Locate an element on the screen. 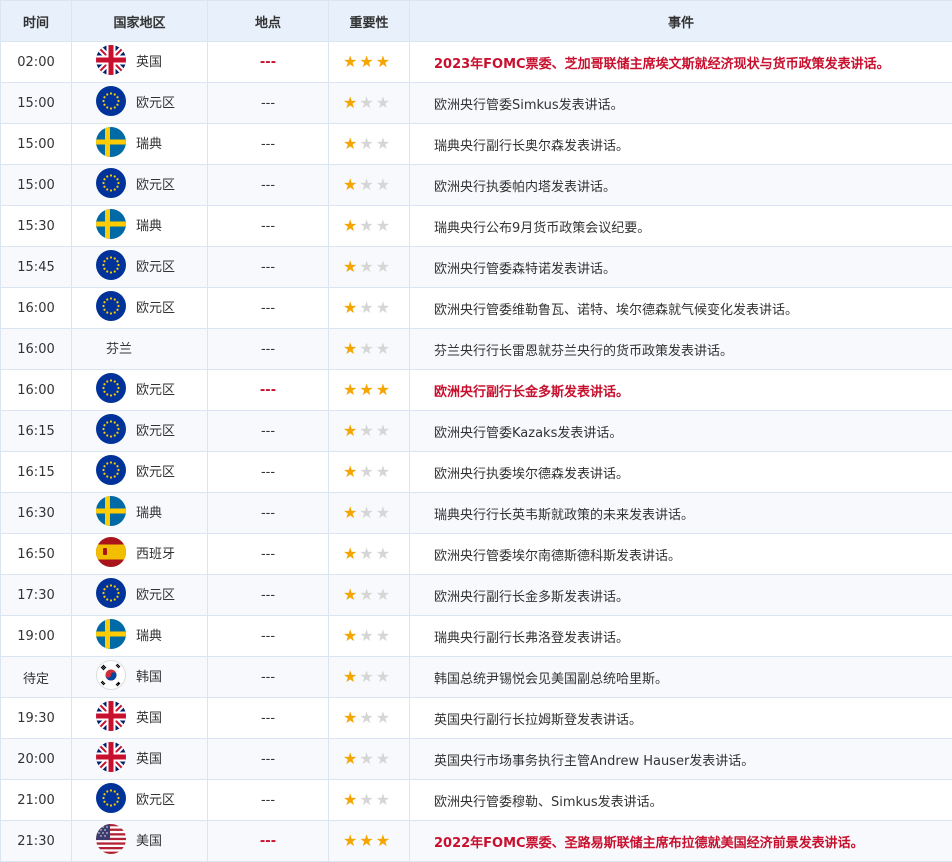 The height and width of the screenshot is (862, 952). event-cell: 欧洲央行副行长金多斯发表讲话。 is located at coordinates (680, 595).